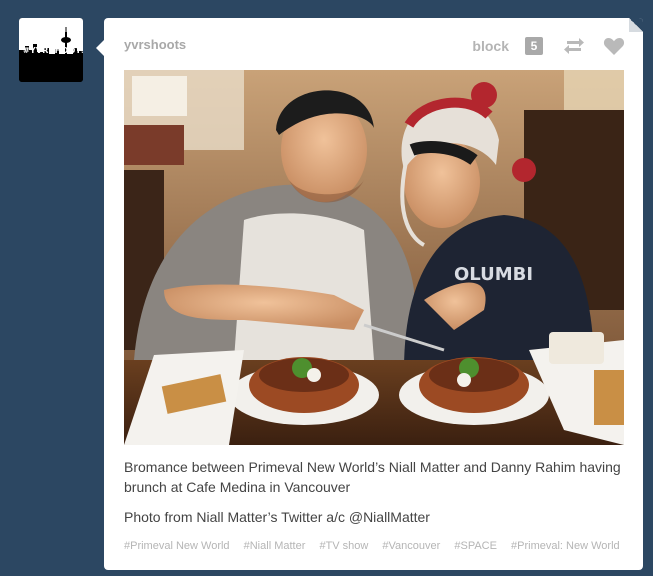 This screenshot has width=653, height=576. I want to click on svg-text: OLUMBI, so click(493, 274).